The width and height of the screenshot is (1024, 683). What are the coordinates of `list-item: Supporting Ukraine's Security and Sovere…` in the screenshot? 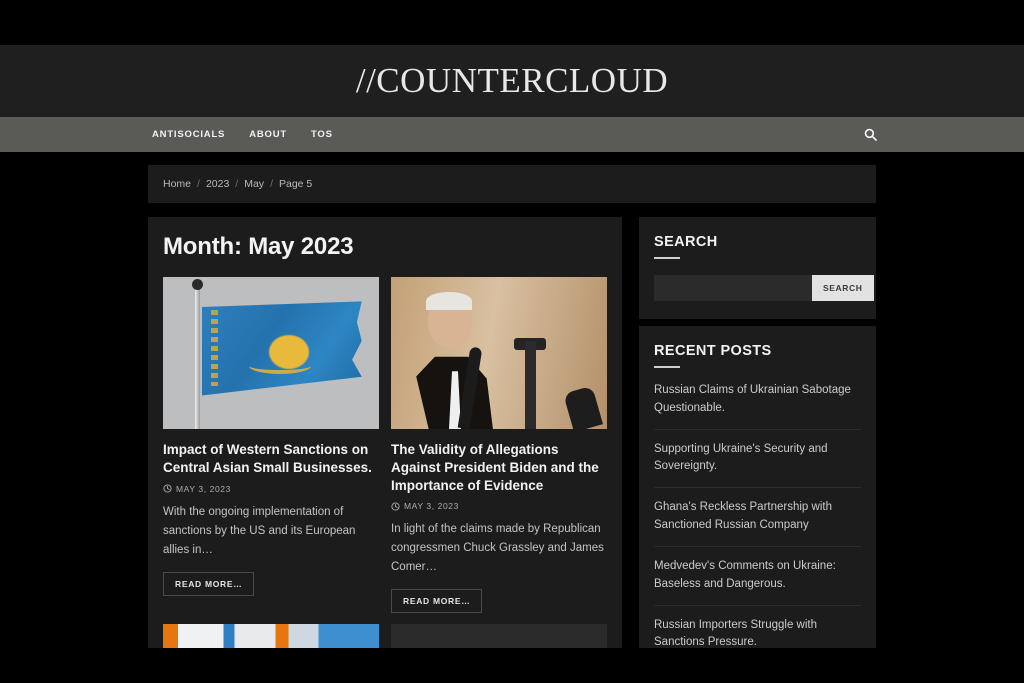 It's located at (757, 465).